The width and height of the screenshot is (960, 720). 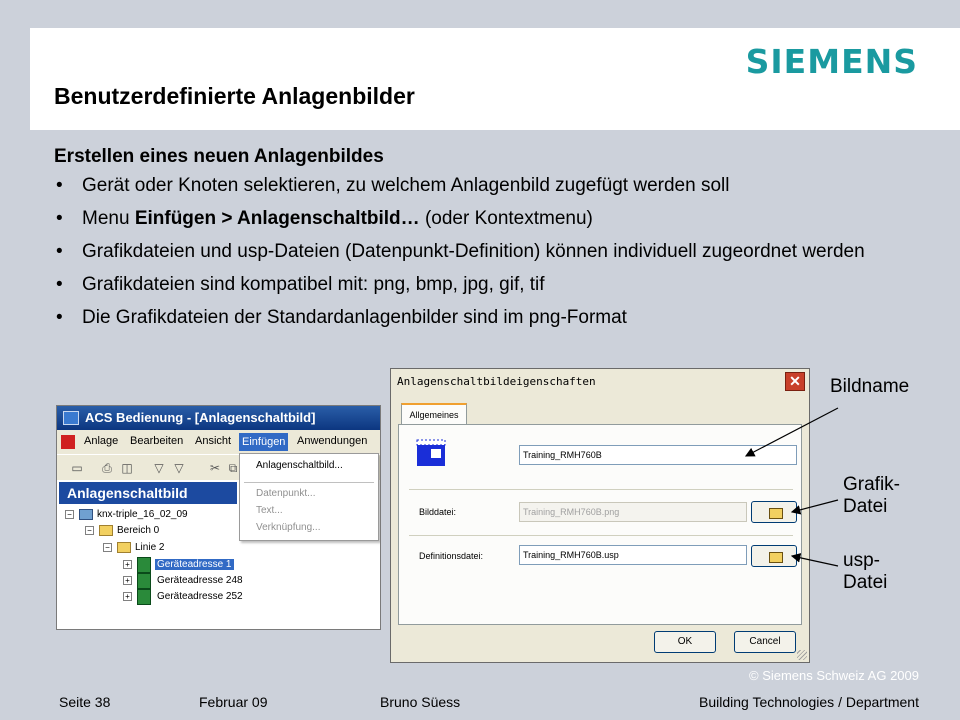 I want to click on panel-title: Anlagenschaltbild, so click(x=148, y=493).